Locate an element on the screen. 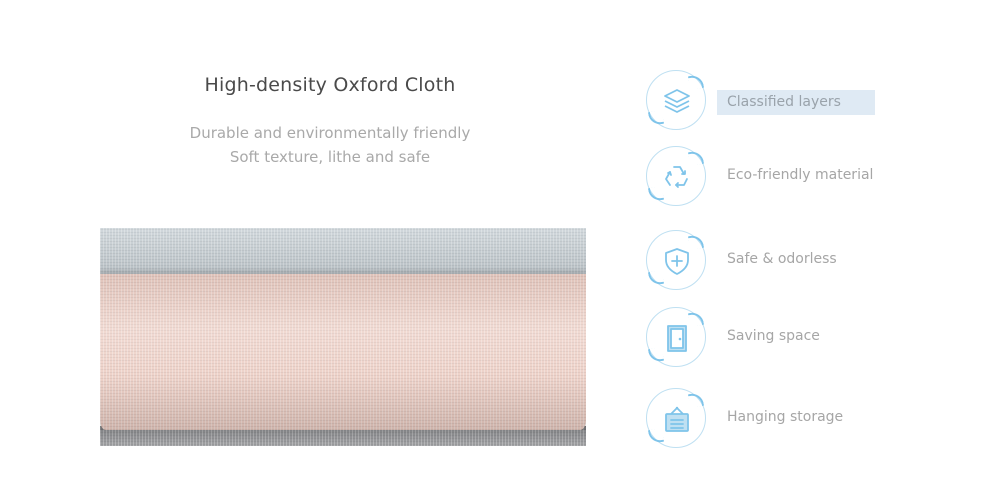 The height and width of the screenshot is (495, 1000). product-title: High-density Oxford Cloth is located at coordinates (330, 85).